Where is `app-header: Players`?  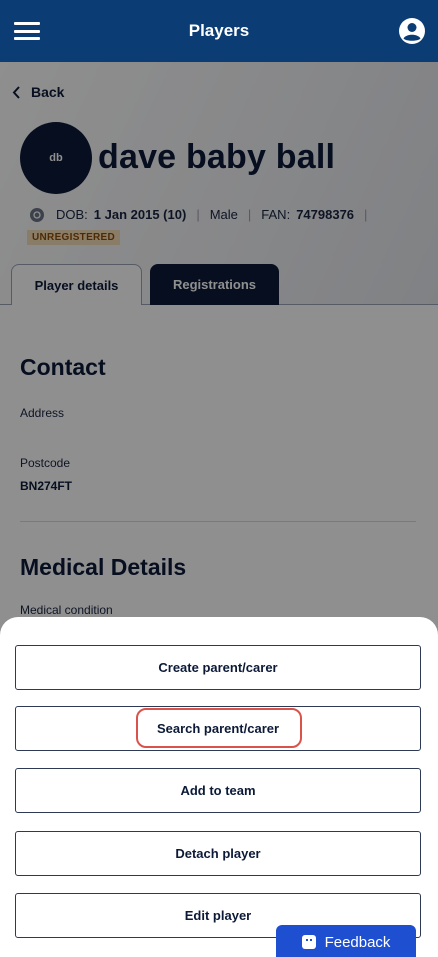
app-header: Players is located at coordinates (219, 31).